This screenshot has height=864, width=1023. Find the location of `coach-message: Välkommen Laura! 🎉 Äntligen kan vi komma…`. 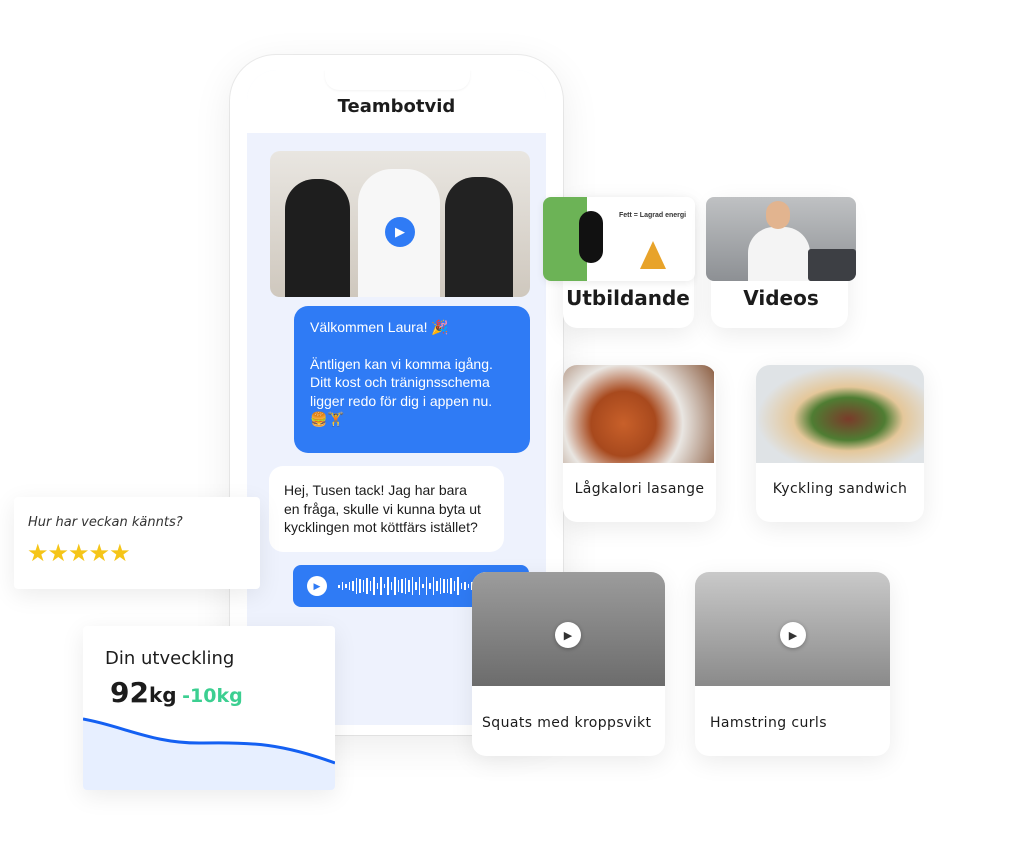

coach-message: Välkommen Laura! 🎉 Äntligen kan vi komma… is located at coordinates (412, 379).